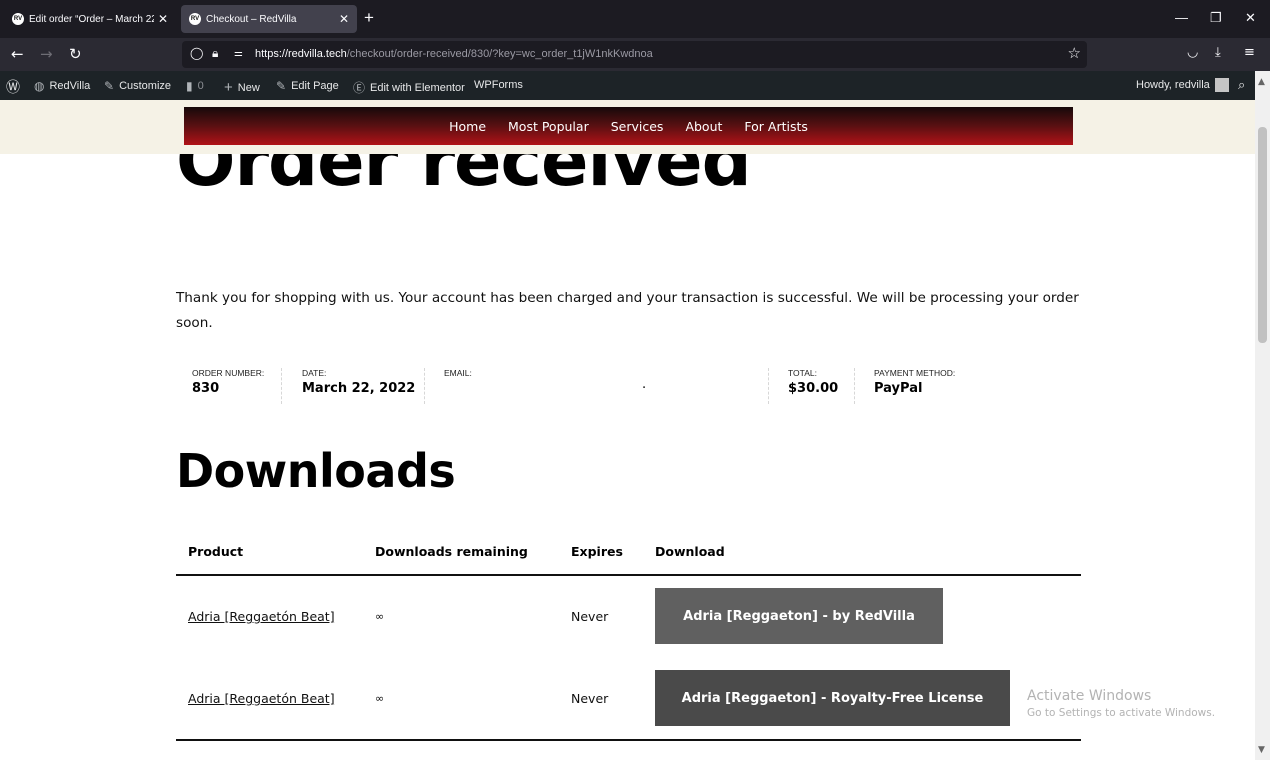  Describe the element at coordinates (1192, 52) in the screenshot. I see `pocket-icon: ◡` at that location.